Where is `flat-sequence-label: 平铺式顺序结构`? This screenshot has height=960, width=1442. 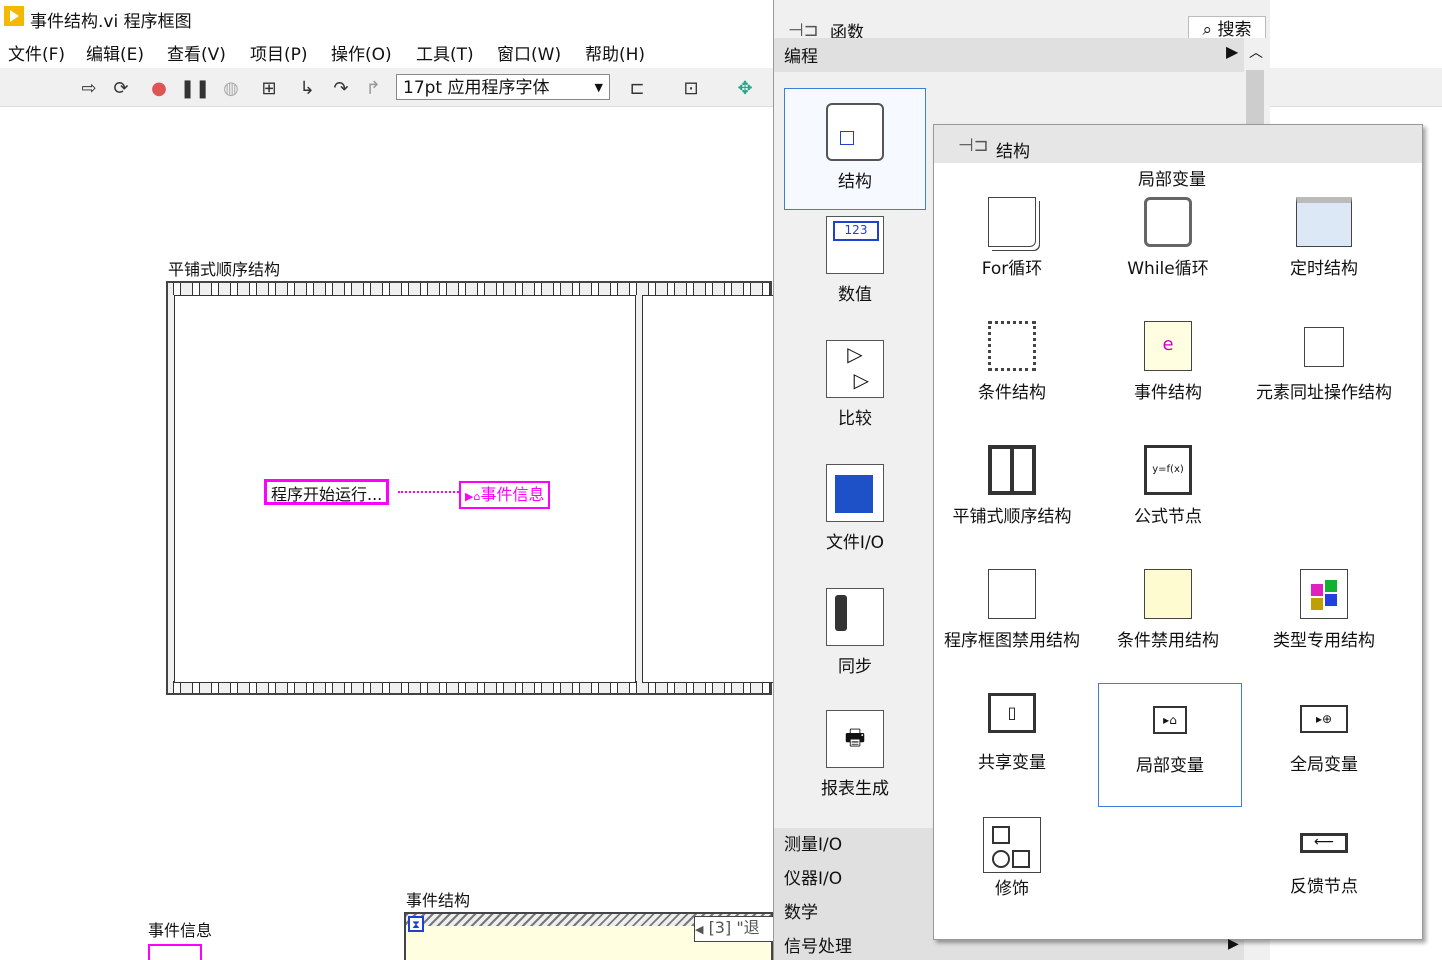
flat-sequence-label: 平铺式顺序结构 is located at coordinates (224, 269).